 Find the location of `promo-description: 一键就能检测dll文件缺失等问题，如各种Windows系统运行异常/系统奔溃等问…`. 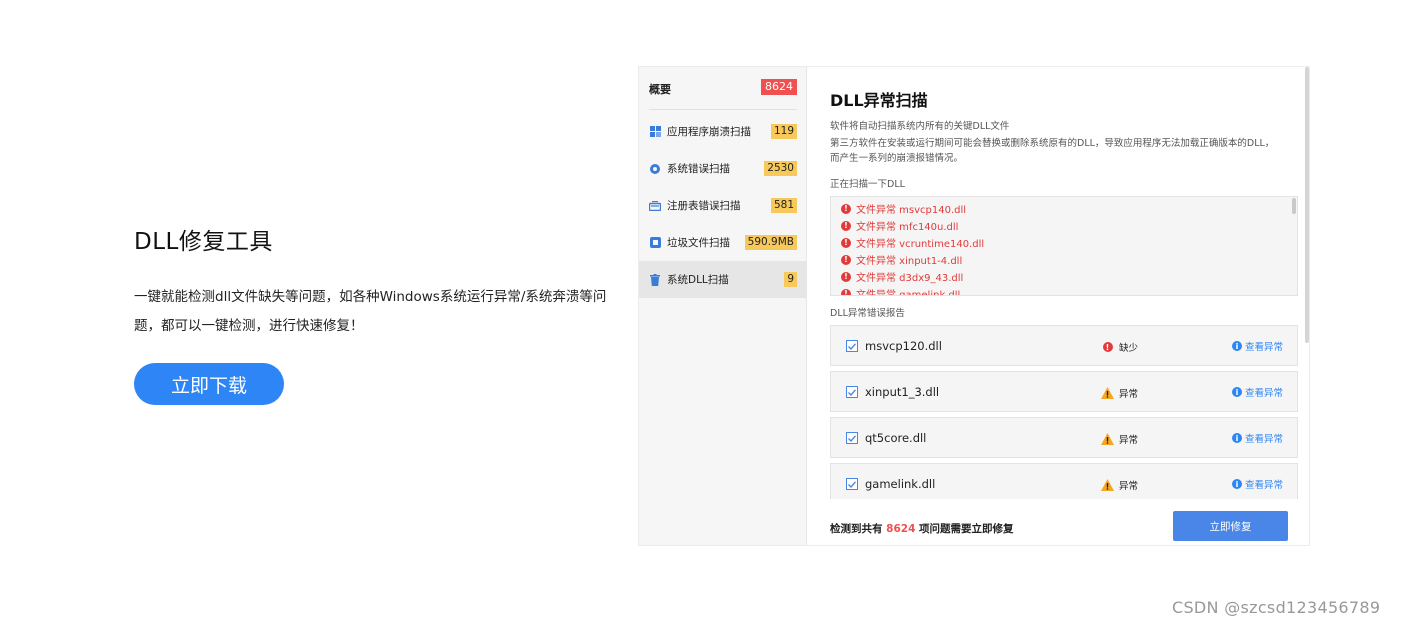

promo-description: 一键就能检测dll文件缺失等问题，如各种Windows系统运行异常/系统奔溃等问… is located at coordinates (370, 311).